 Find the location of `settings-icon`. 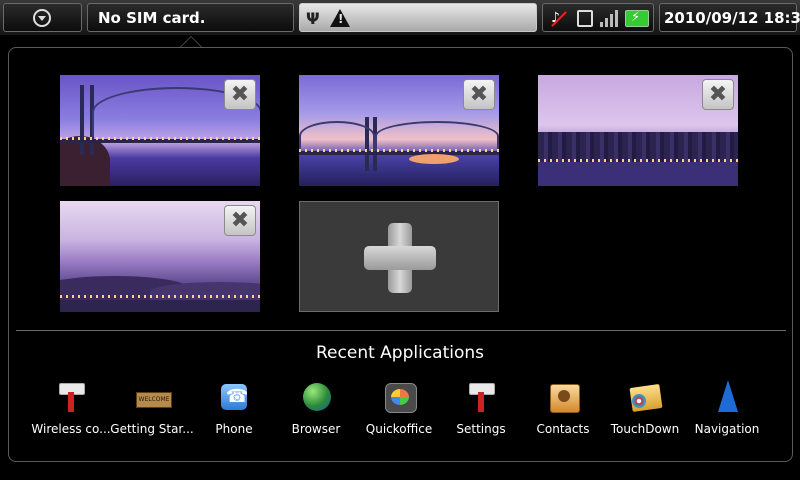

settings-icon is located at coordinates (482, 397).